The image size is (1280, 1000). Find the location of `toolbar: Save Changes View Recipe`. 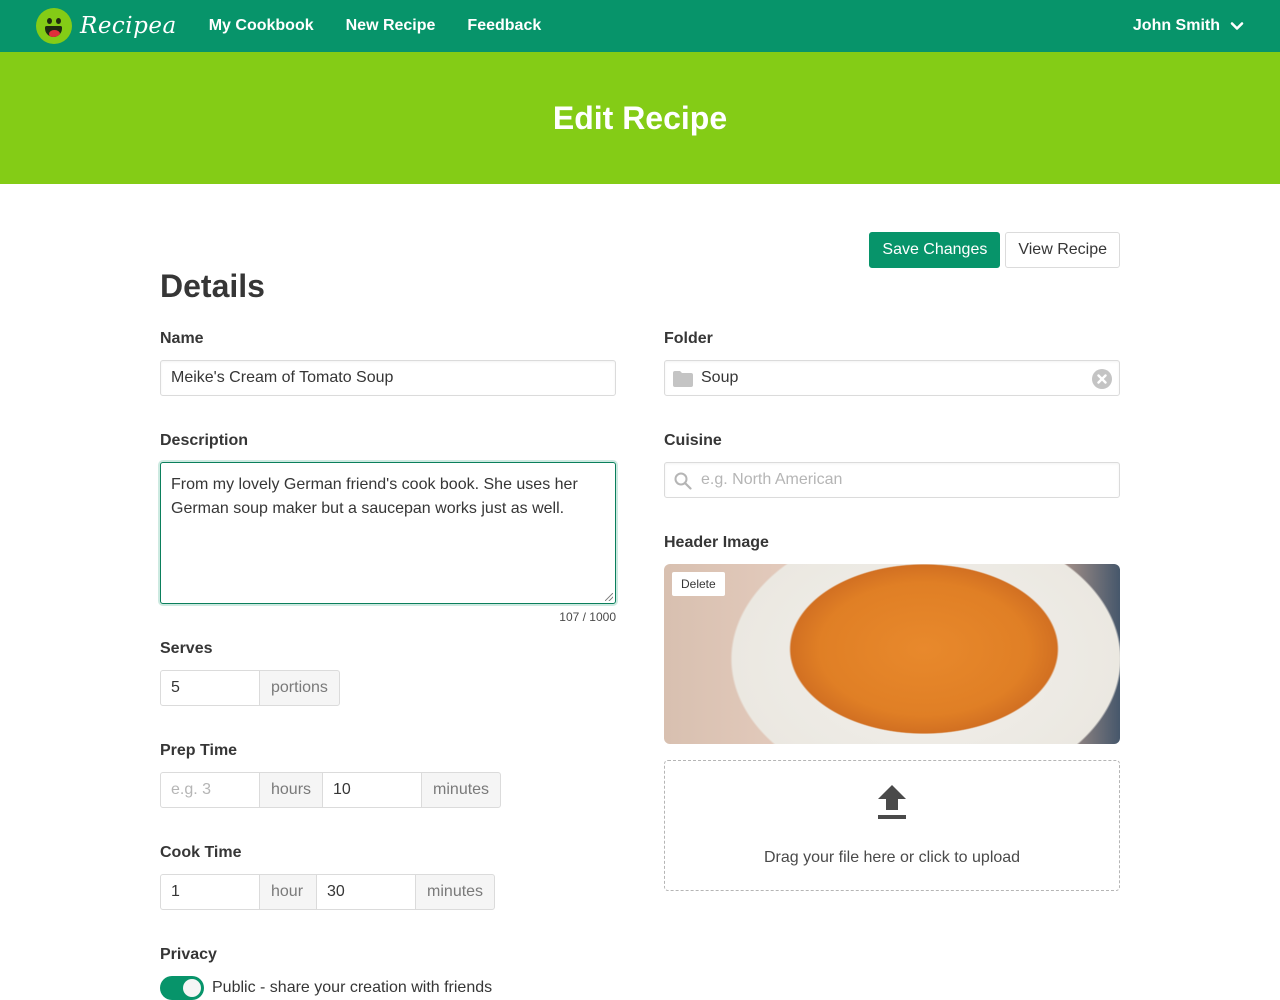

toolbar: Save Changes View Recipe is located at coordinates (994, 250).